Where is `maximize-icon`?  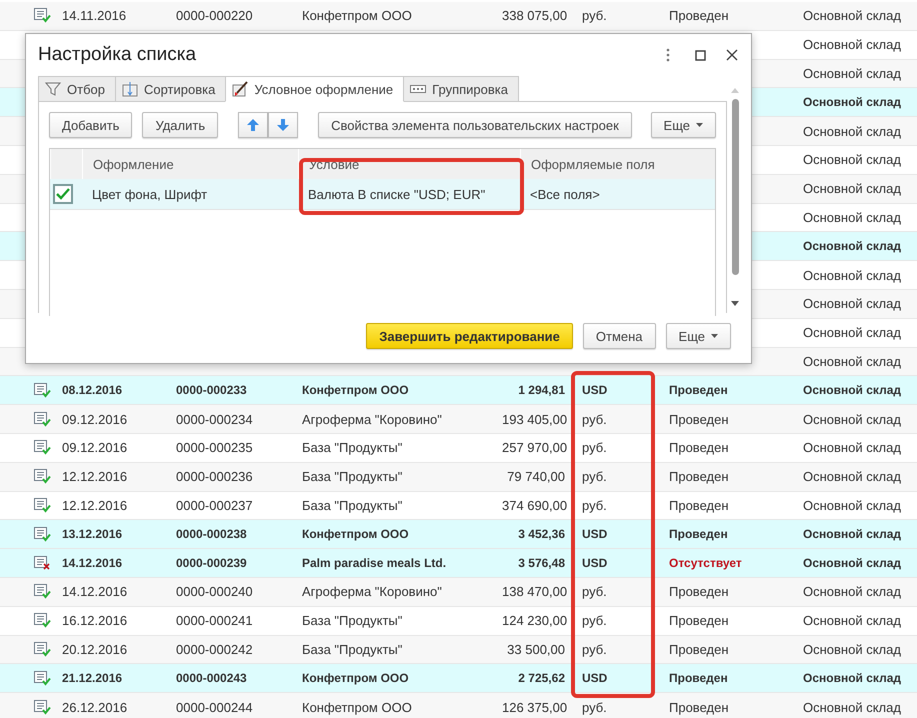
maximize-icon is located at coordinates (700, 55).